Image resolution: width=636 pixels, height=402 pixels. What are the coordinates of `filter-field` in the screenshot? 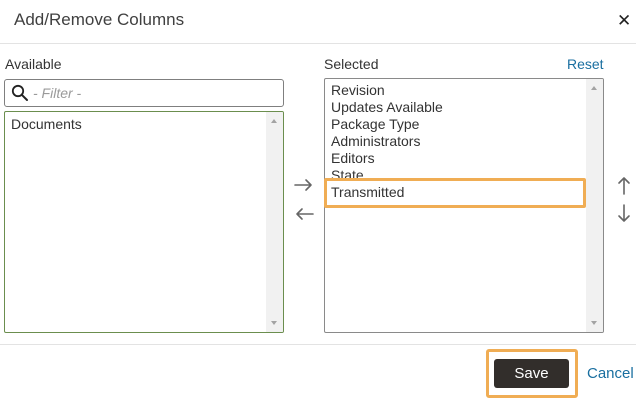 It's located at (144, 93).